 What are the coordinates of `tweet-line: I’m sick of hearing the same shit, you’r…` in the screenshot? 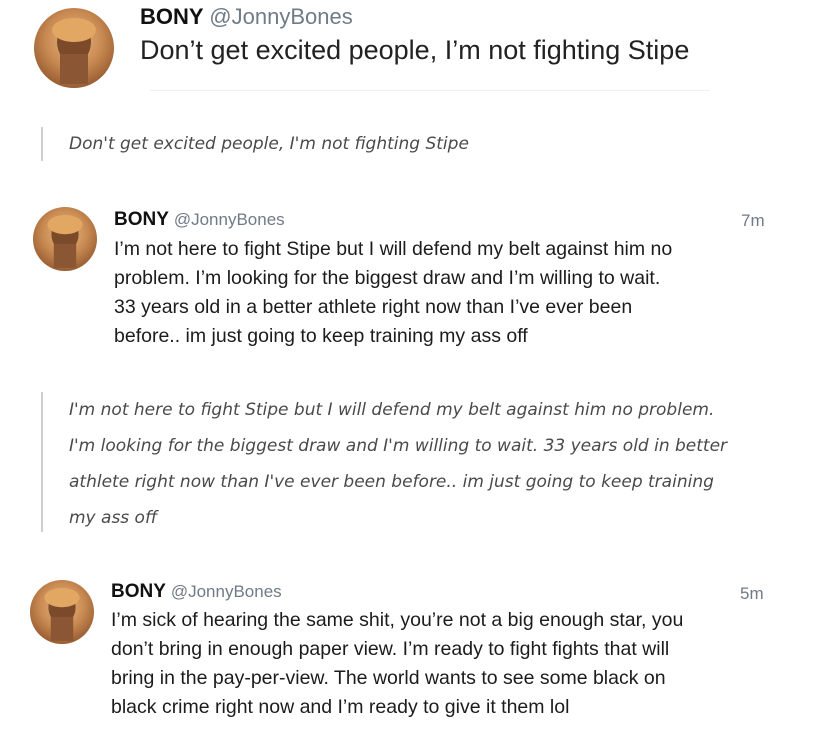 It's located at (397, 620).